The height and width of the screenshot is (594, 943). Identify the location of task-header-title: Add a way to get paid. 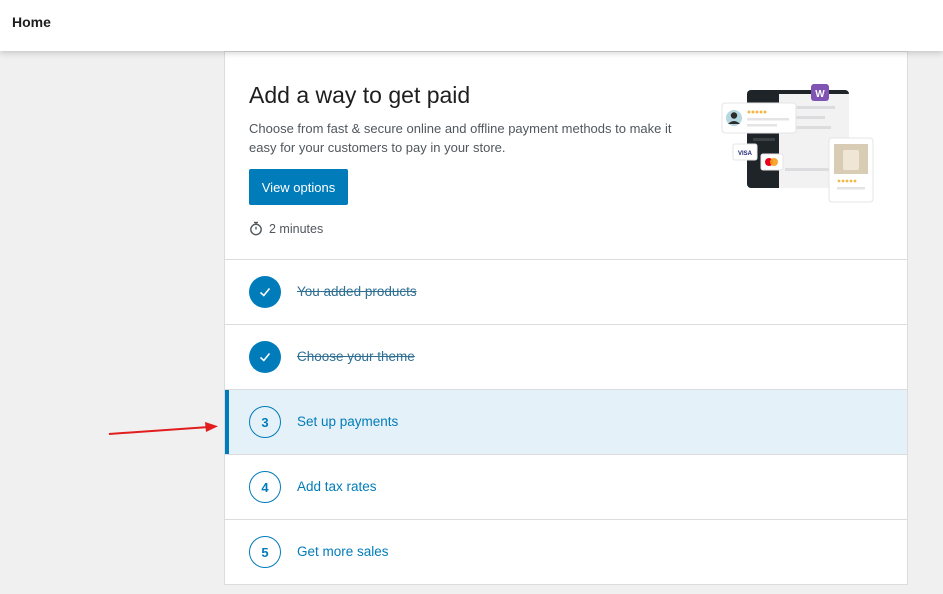
(360, 95).